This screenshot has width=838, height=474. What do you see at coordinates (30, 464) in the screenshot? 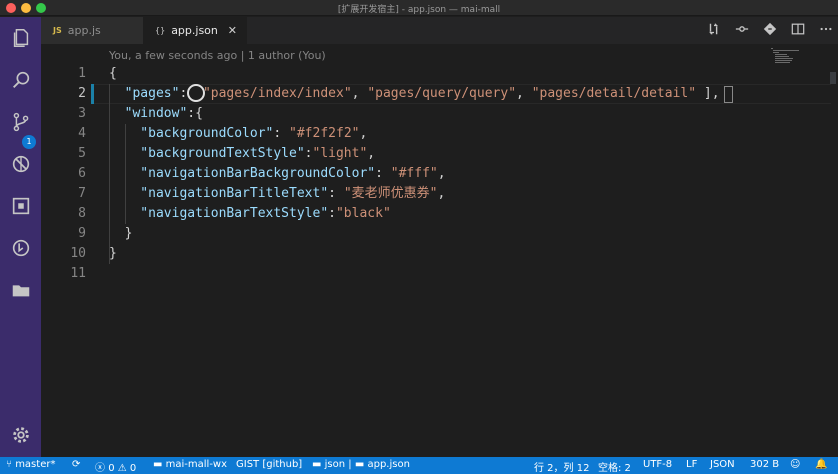
I see `git-branch: ⑂ master*` at bounding box center [30, 464].